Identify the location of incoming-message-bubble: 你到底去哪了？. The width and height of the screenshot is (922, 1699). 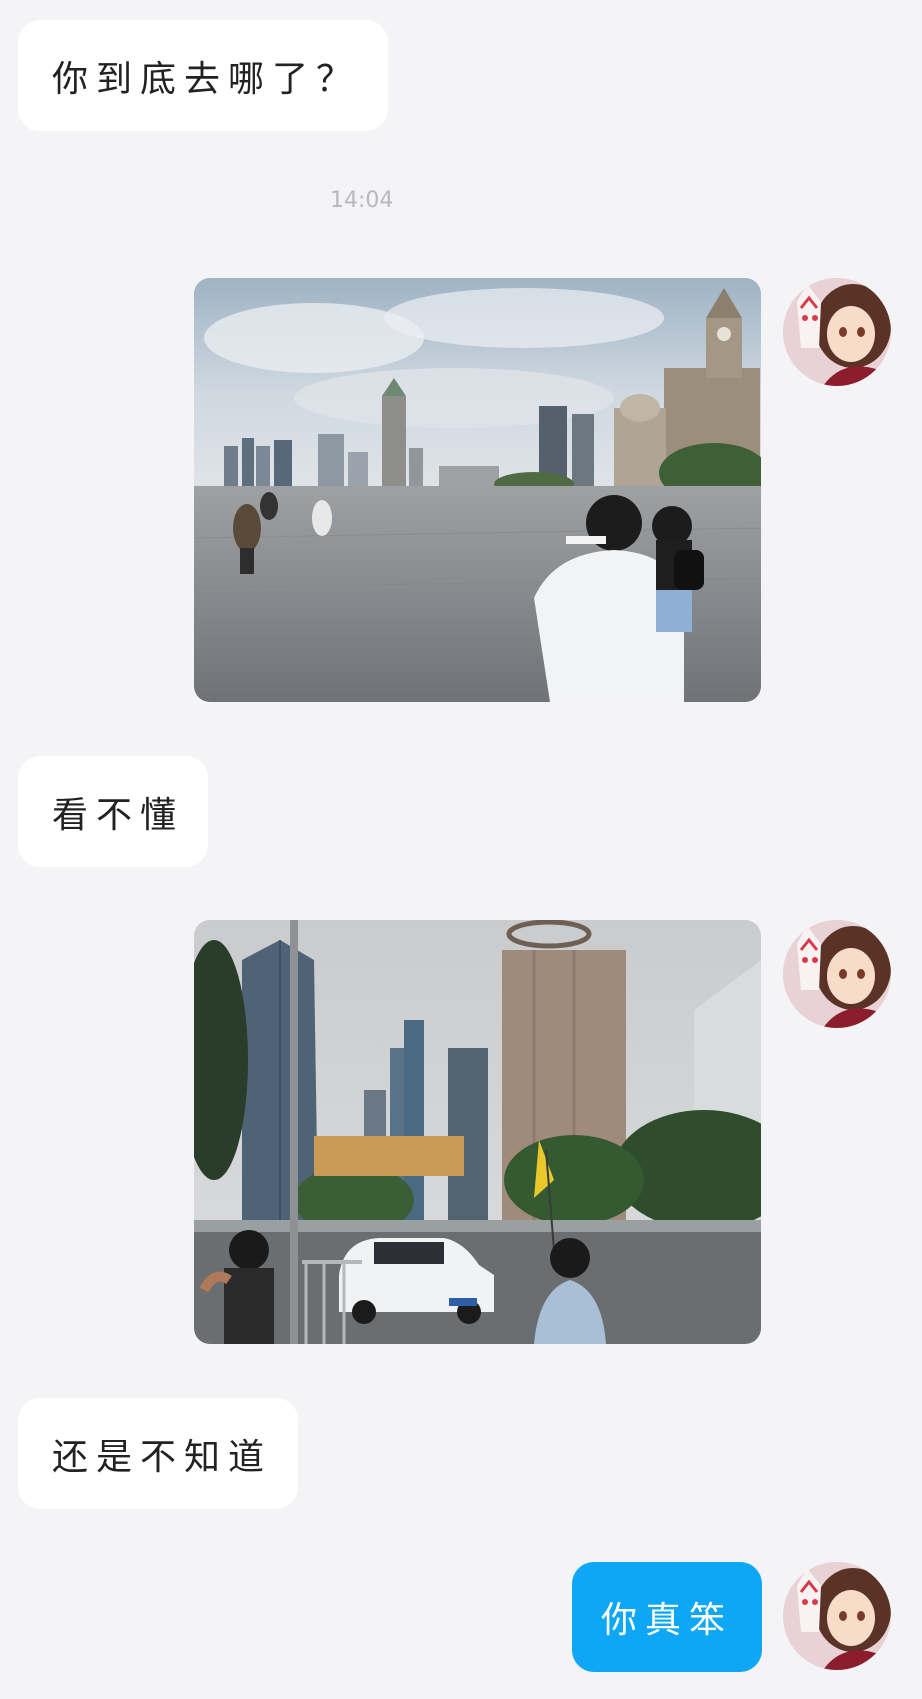
(203, 75).